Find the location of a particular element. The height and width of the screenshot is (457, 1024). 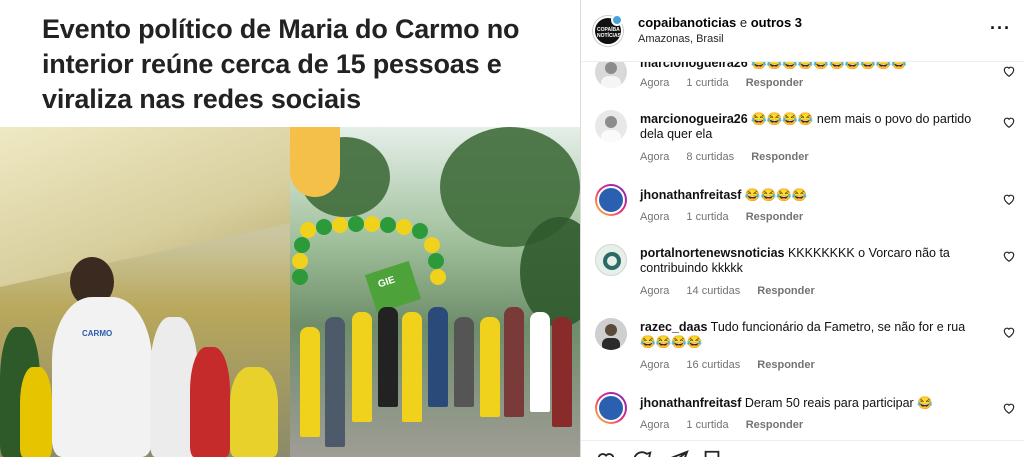

post-location: Amazonas, Brasil is located at coordinates (681, 39).